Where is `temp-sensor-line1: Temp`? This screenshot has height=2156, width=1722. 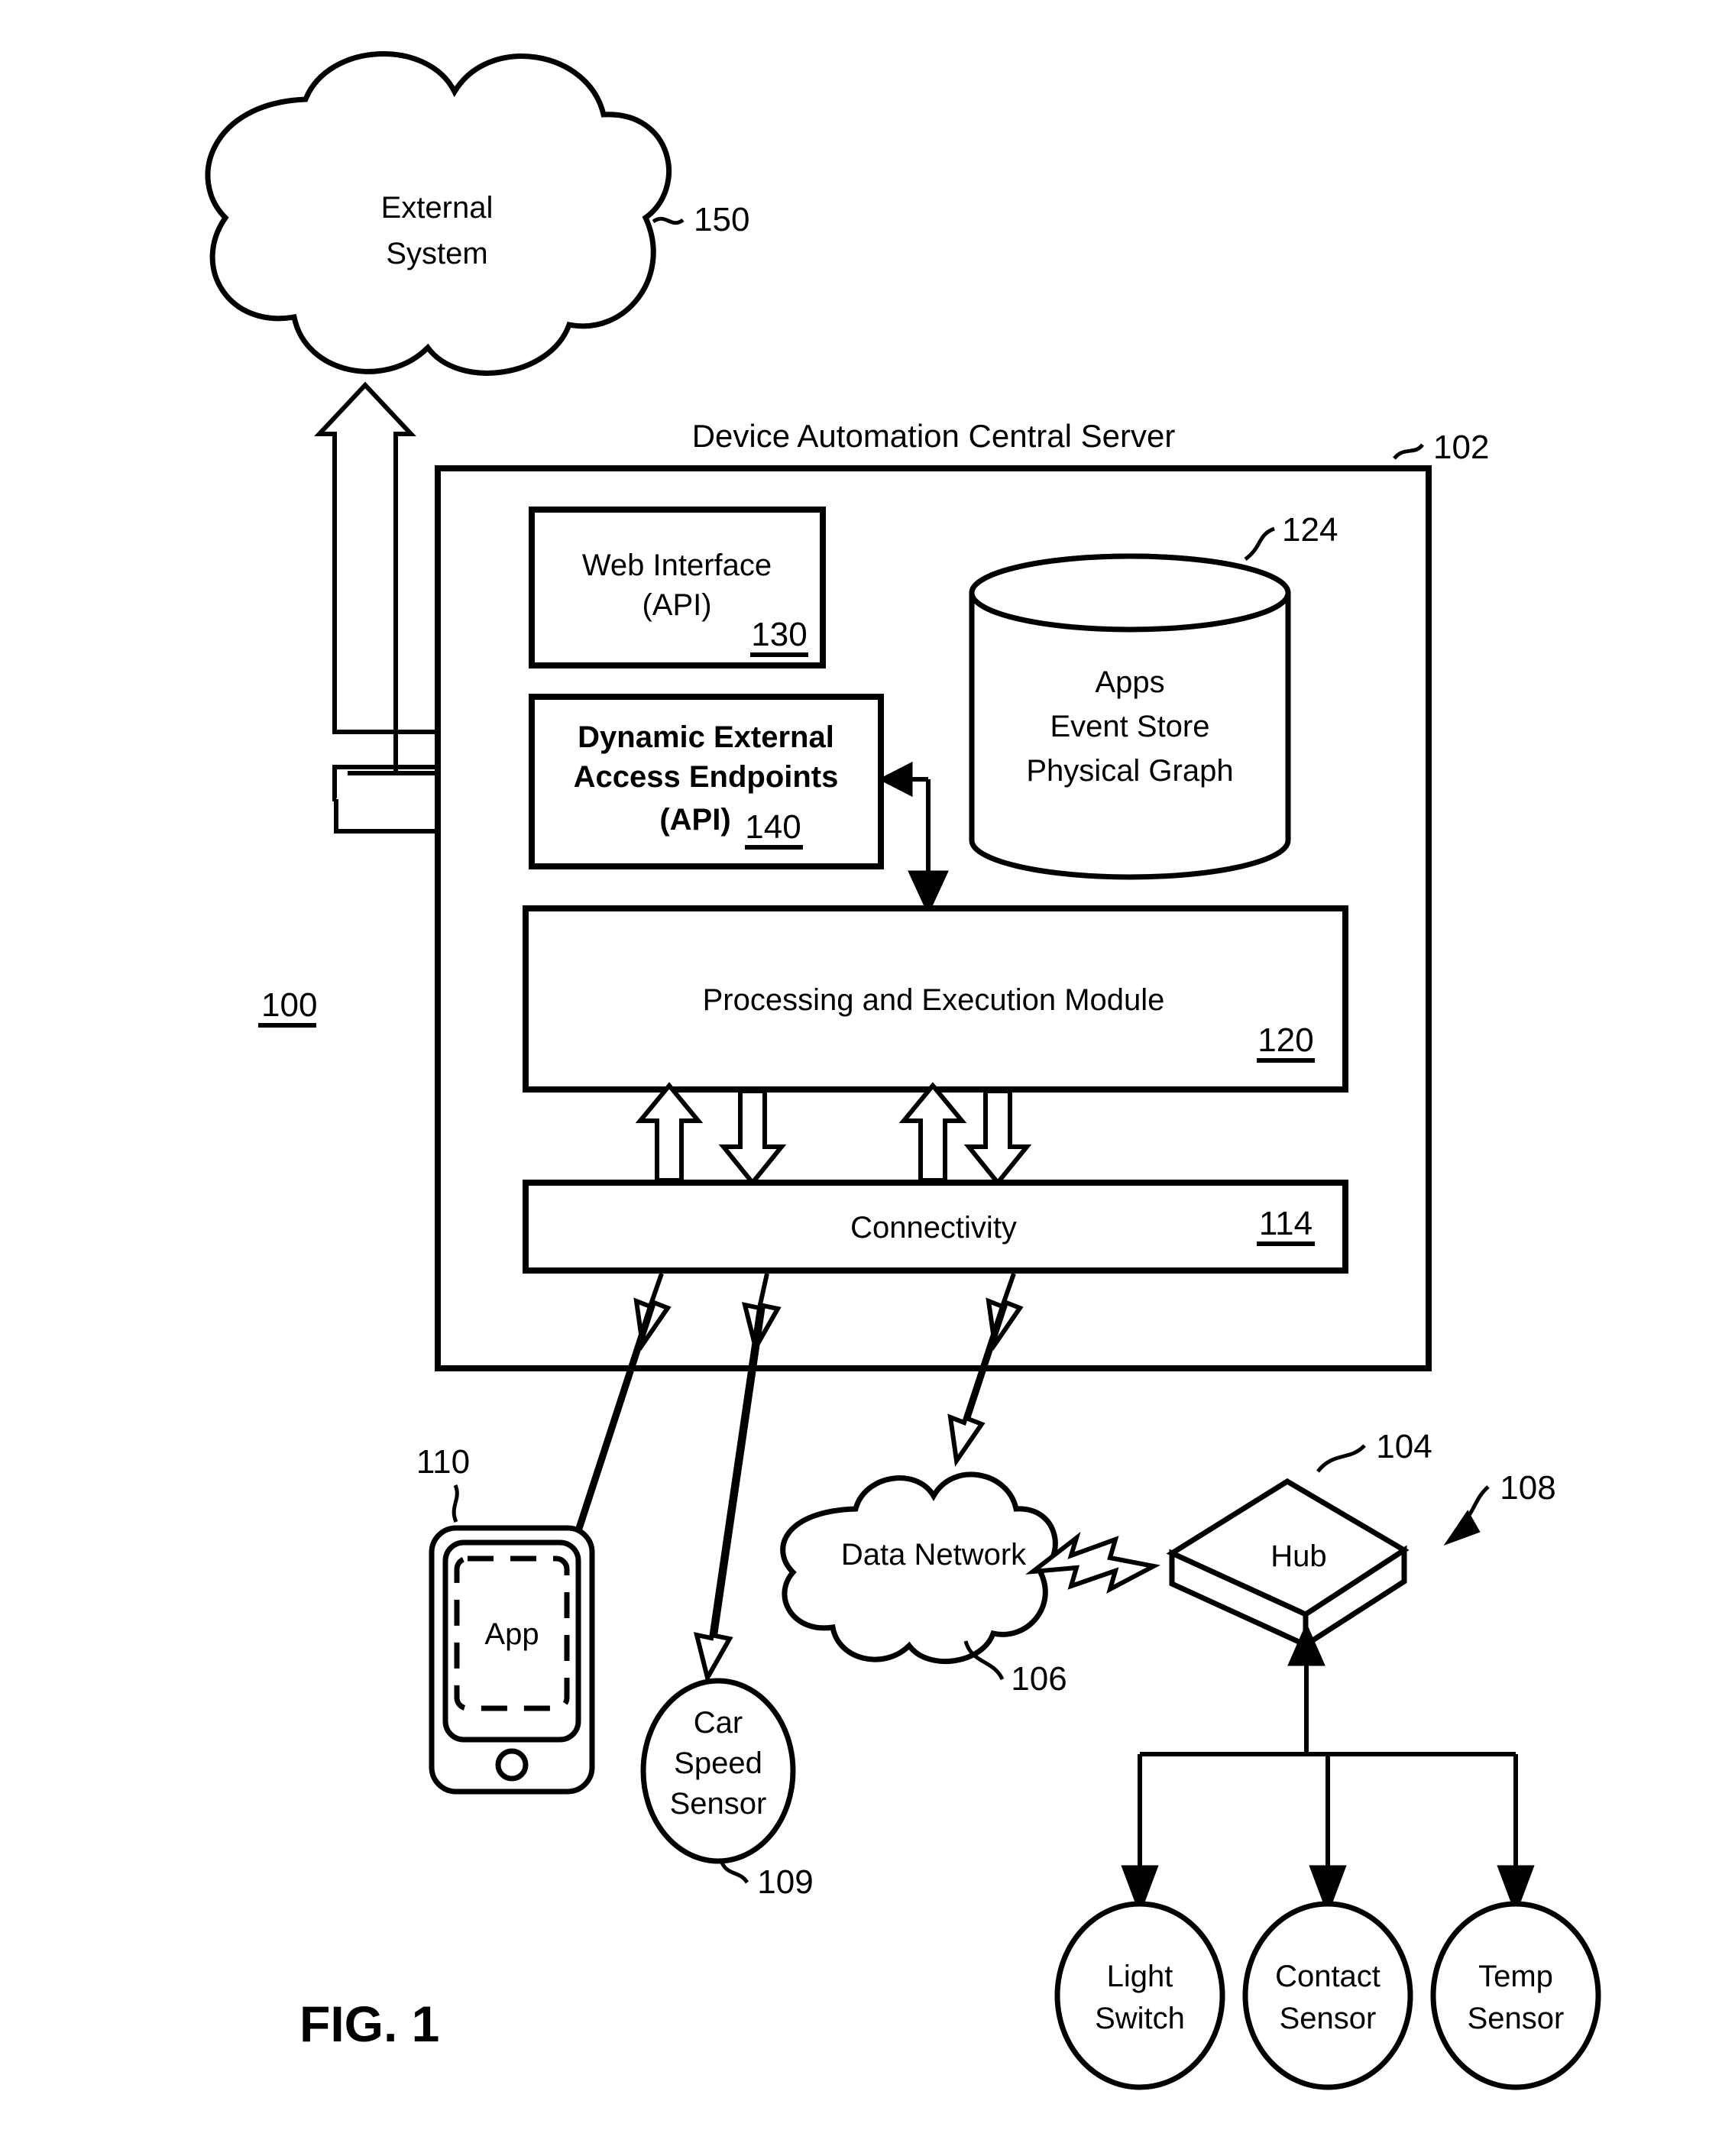 temp-sensor-line1: Temp is located at coordinates (1515, 1977).